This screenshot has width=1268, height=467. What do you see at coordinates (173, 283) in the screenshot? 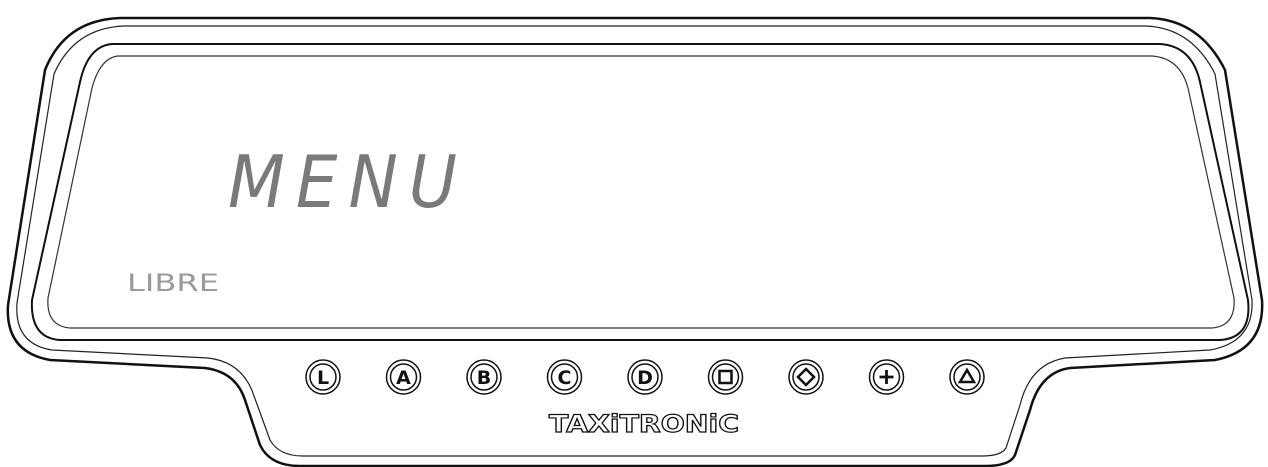
I see `status-indicator-libre: LIBRE` at bounding box center [173, 283].